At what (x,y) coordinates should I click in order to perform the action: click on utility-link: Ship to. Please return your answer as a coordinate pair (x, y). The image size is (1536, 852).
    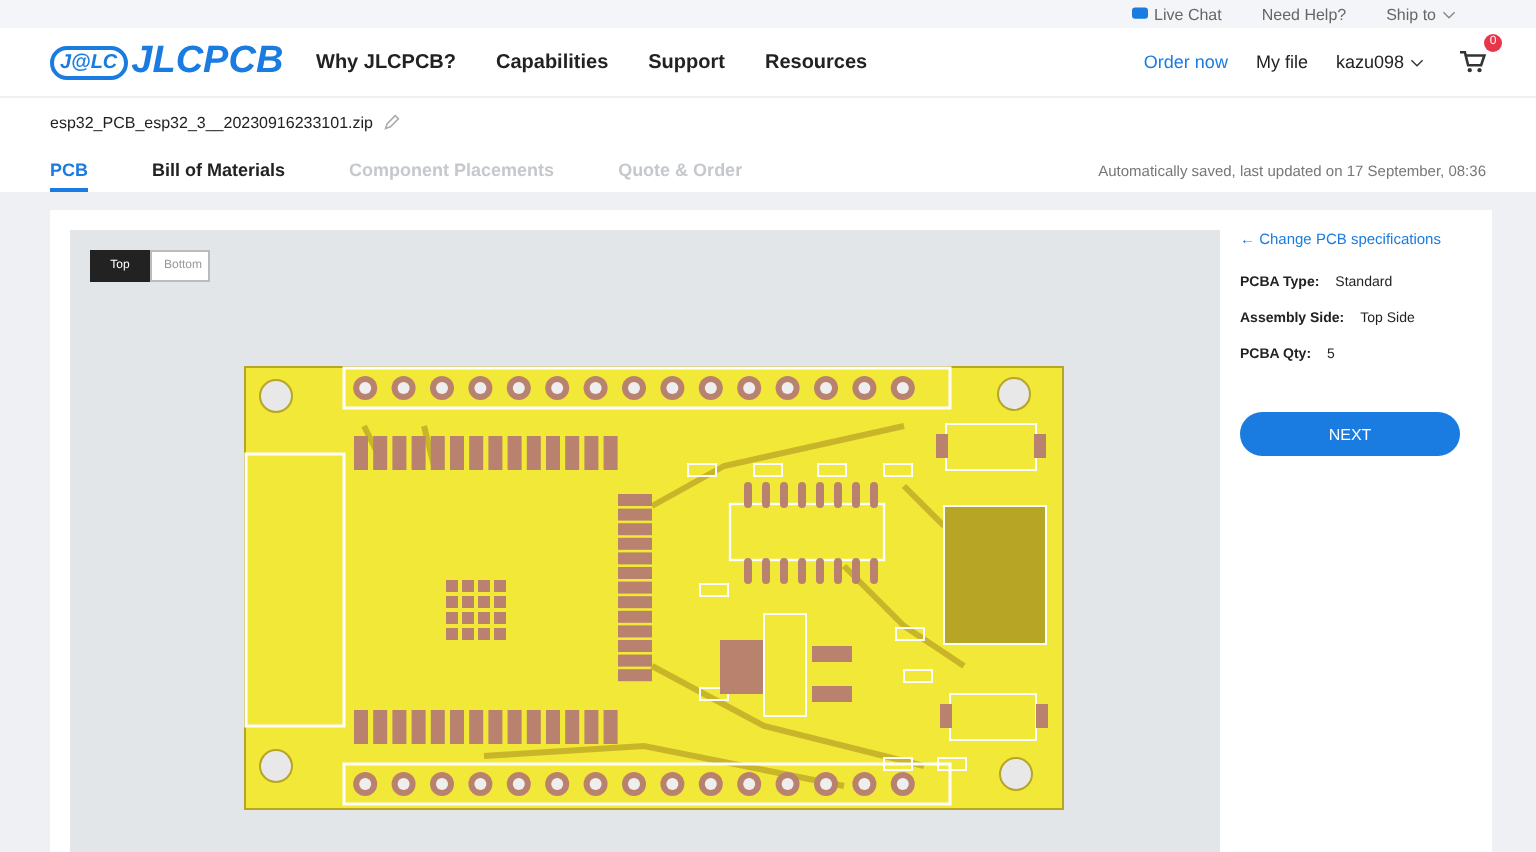
    Looking at the image, I should click on (1421, 14).